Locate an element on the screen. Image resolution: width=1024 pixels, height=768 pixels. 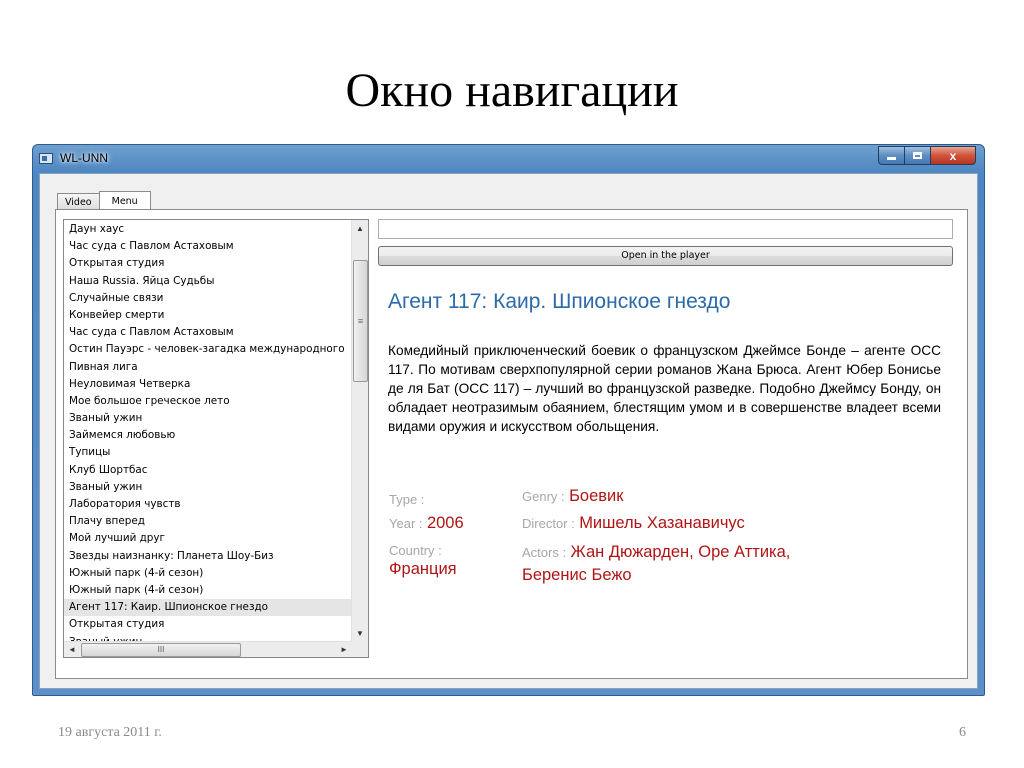
list-item: Звезды наизнанку: Планета Шоу-Биз is located at coordinates (208, 556).